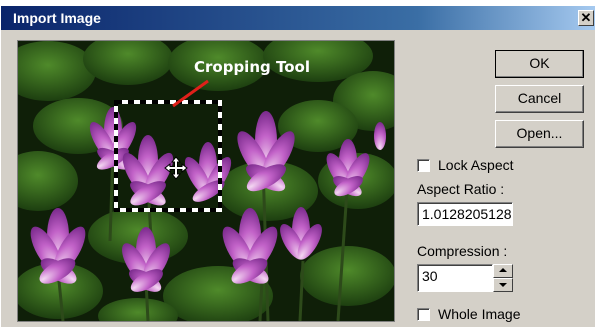  I want to click on whole-image-label: Whole Image, so click(479, 314).